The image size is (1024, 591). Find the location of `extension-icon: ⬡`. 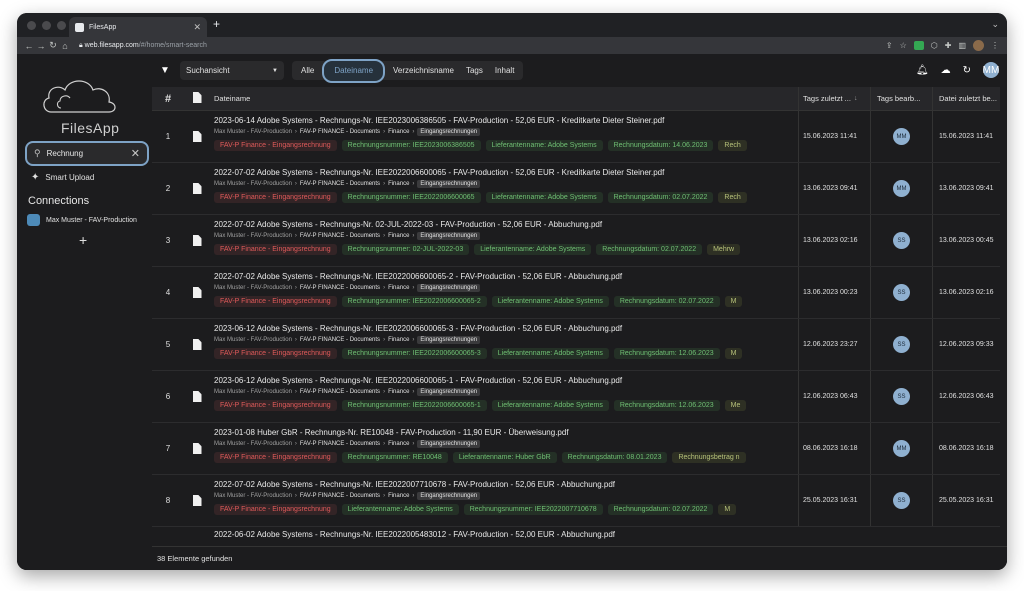

extension-icon: ⬡ is located at coordinates (934, 45).